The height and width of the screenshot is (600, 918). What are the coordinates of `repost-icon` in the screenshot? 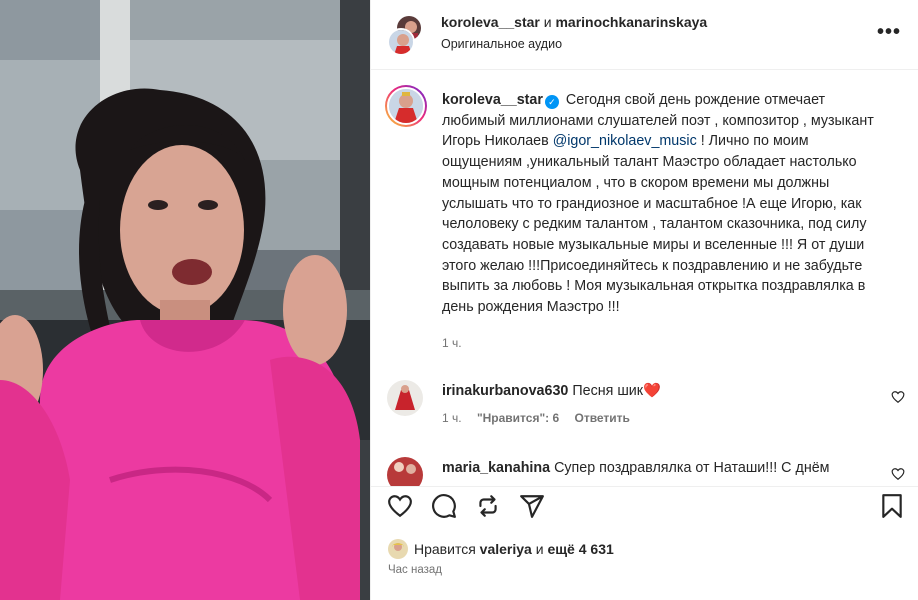 It's located at (488, 506).